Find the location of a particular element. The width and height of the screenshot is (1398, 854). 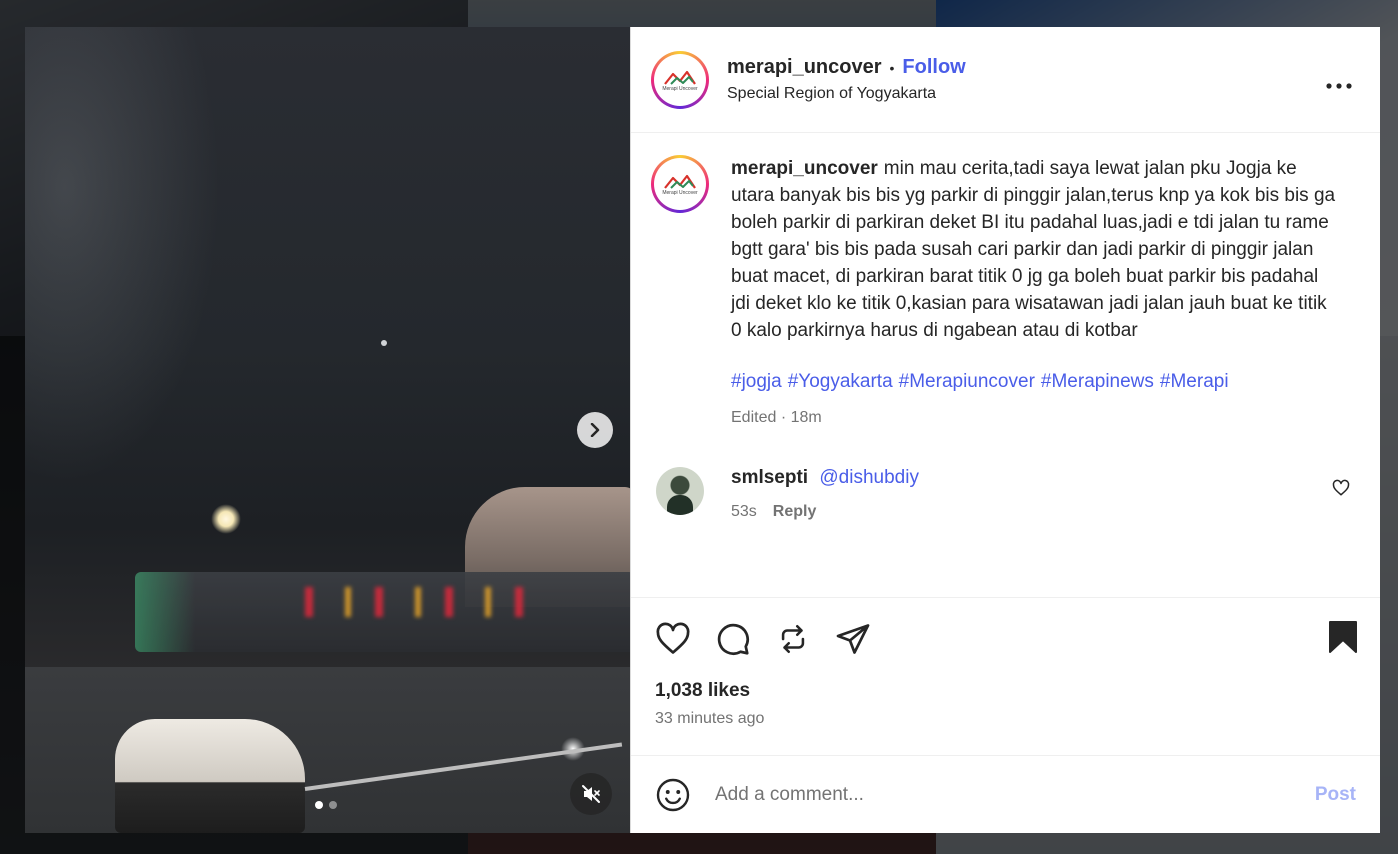

mute-toggle-button is located at coordinates (591, 794).